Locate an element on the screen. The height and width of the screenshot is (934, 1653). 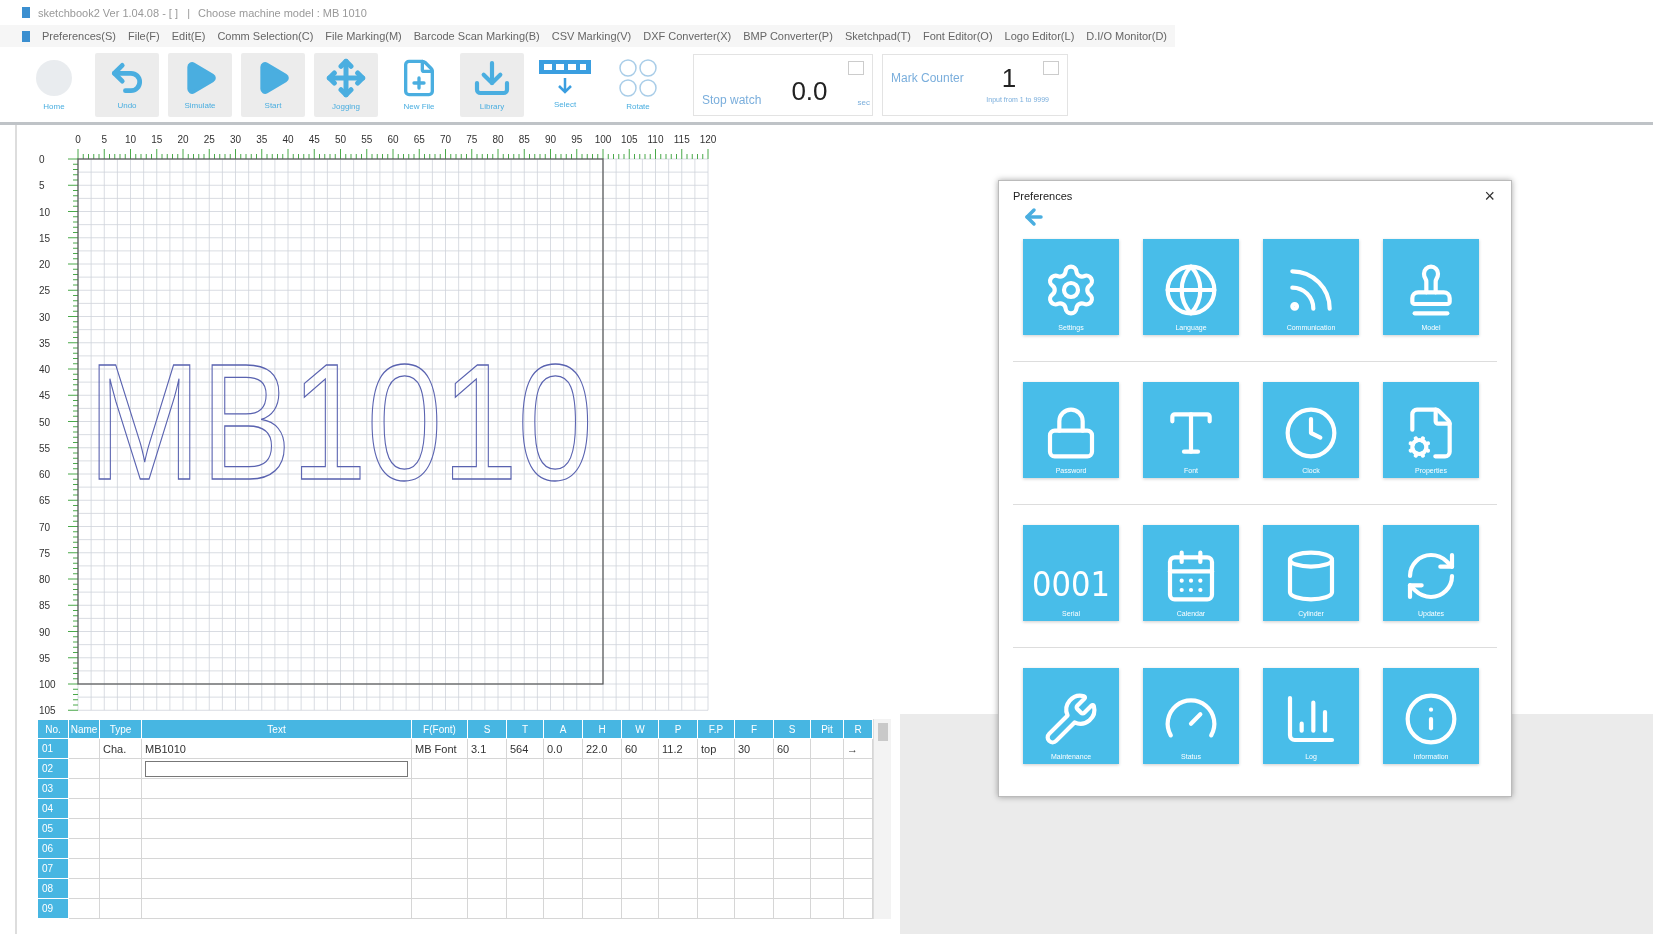
menu-item: CSV Marking(V) is located at coordinates (591, 36).